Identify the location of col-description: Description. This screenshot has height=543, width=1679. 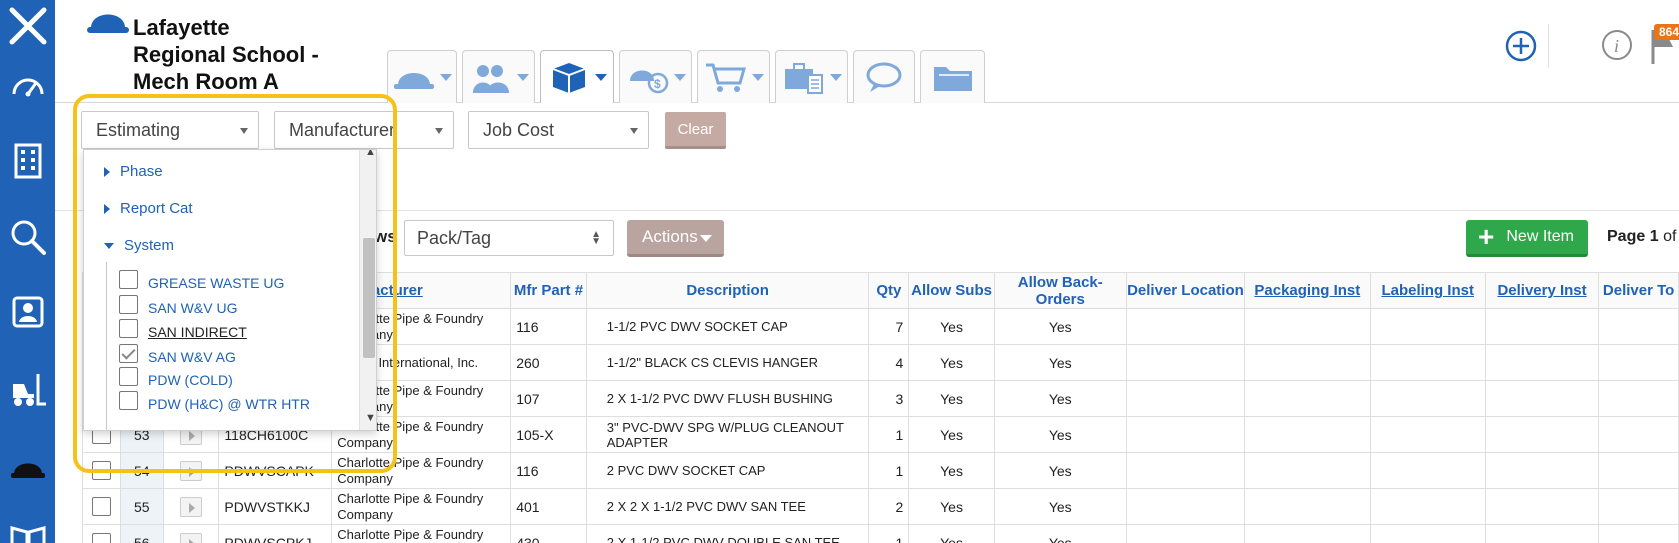
(727, 290).